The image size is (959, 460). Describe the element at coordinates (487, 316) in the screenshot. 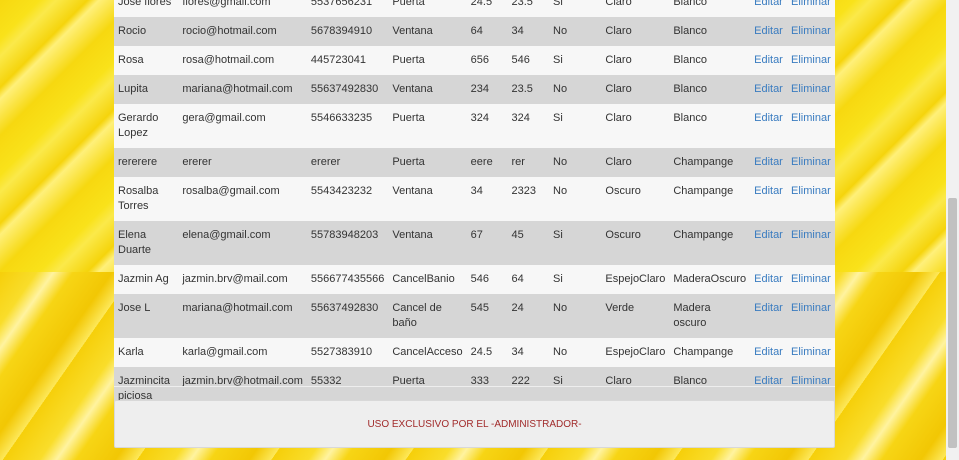

I see `cell-w: 545` at that location.